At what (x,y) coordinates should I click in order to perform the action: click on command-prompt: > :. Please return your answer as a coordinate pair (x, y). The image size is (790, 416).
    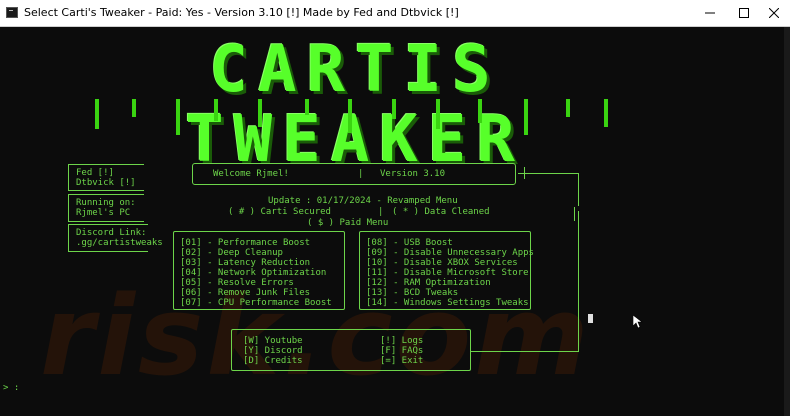
    Looking at the image, I should click on (11, 388).